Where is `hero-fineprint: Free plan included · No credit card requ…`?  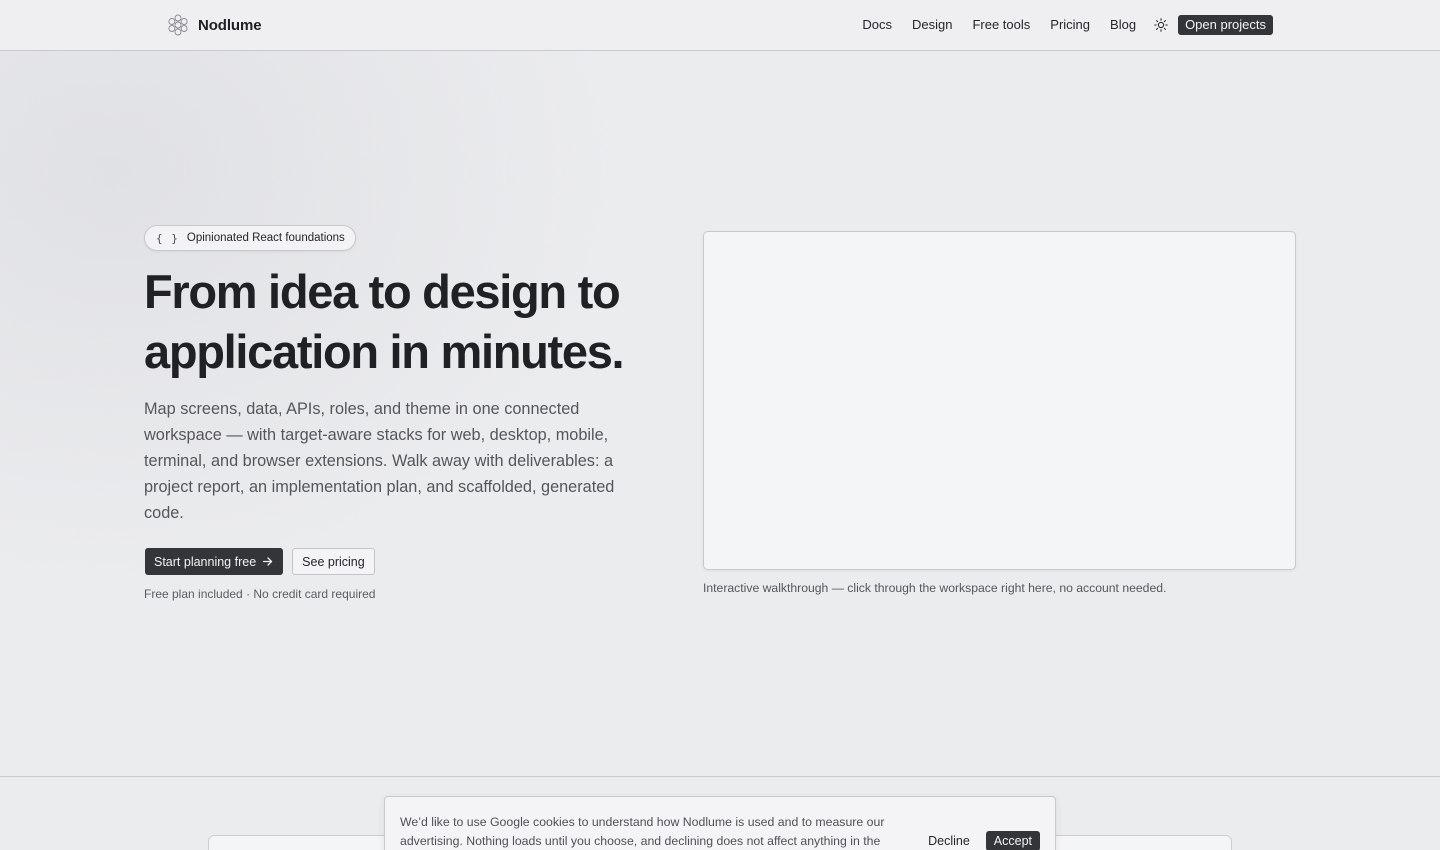
hero-fineprint: Free plan included · No credit card requ… is located at coordinates (260, 594).